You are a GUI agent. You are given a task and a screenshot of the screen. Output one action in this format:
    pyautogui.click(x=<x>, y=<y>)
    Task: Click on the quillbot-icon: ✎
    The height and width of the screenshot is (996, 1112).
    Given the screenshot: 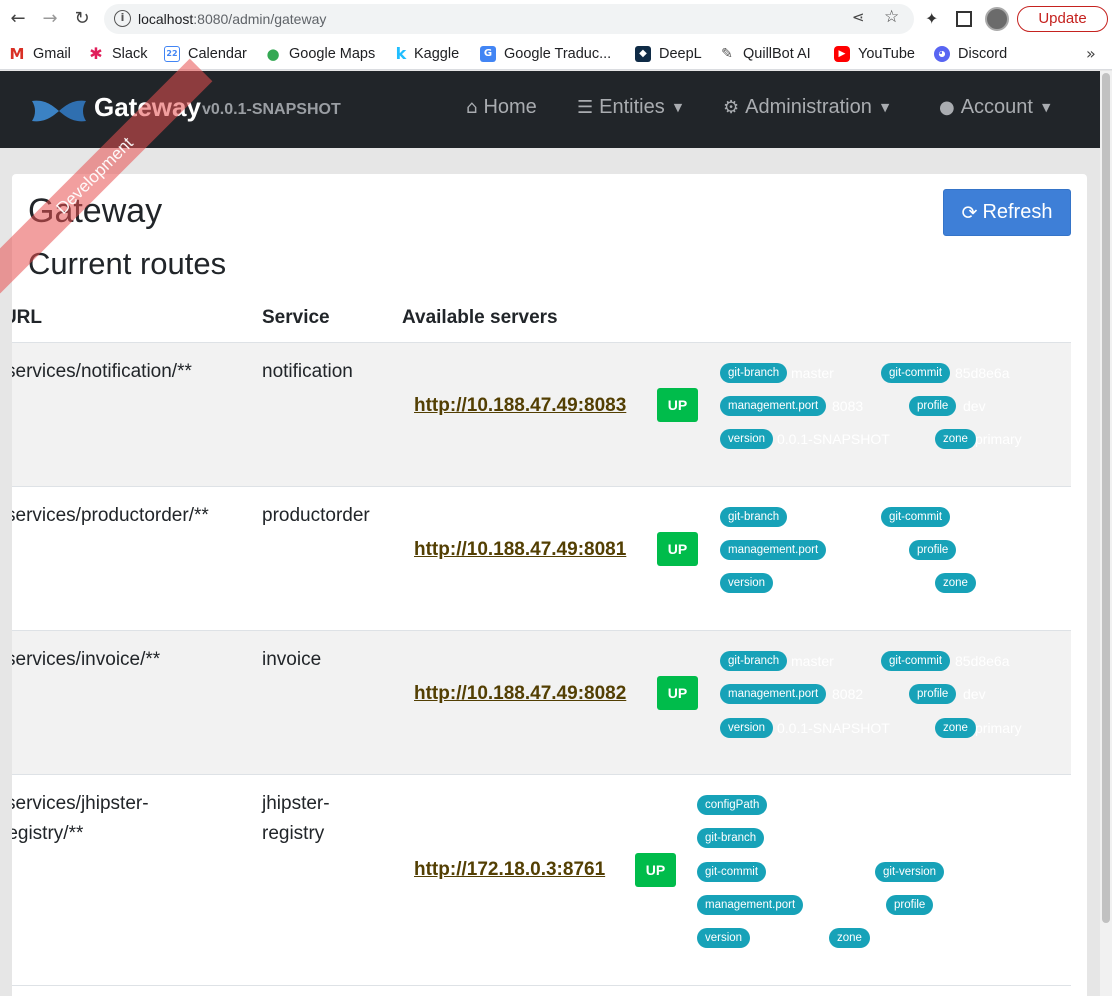 What is the action you would take?
    pyautogui.click(x=727, y=54)
    